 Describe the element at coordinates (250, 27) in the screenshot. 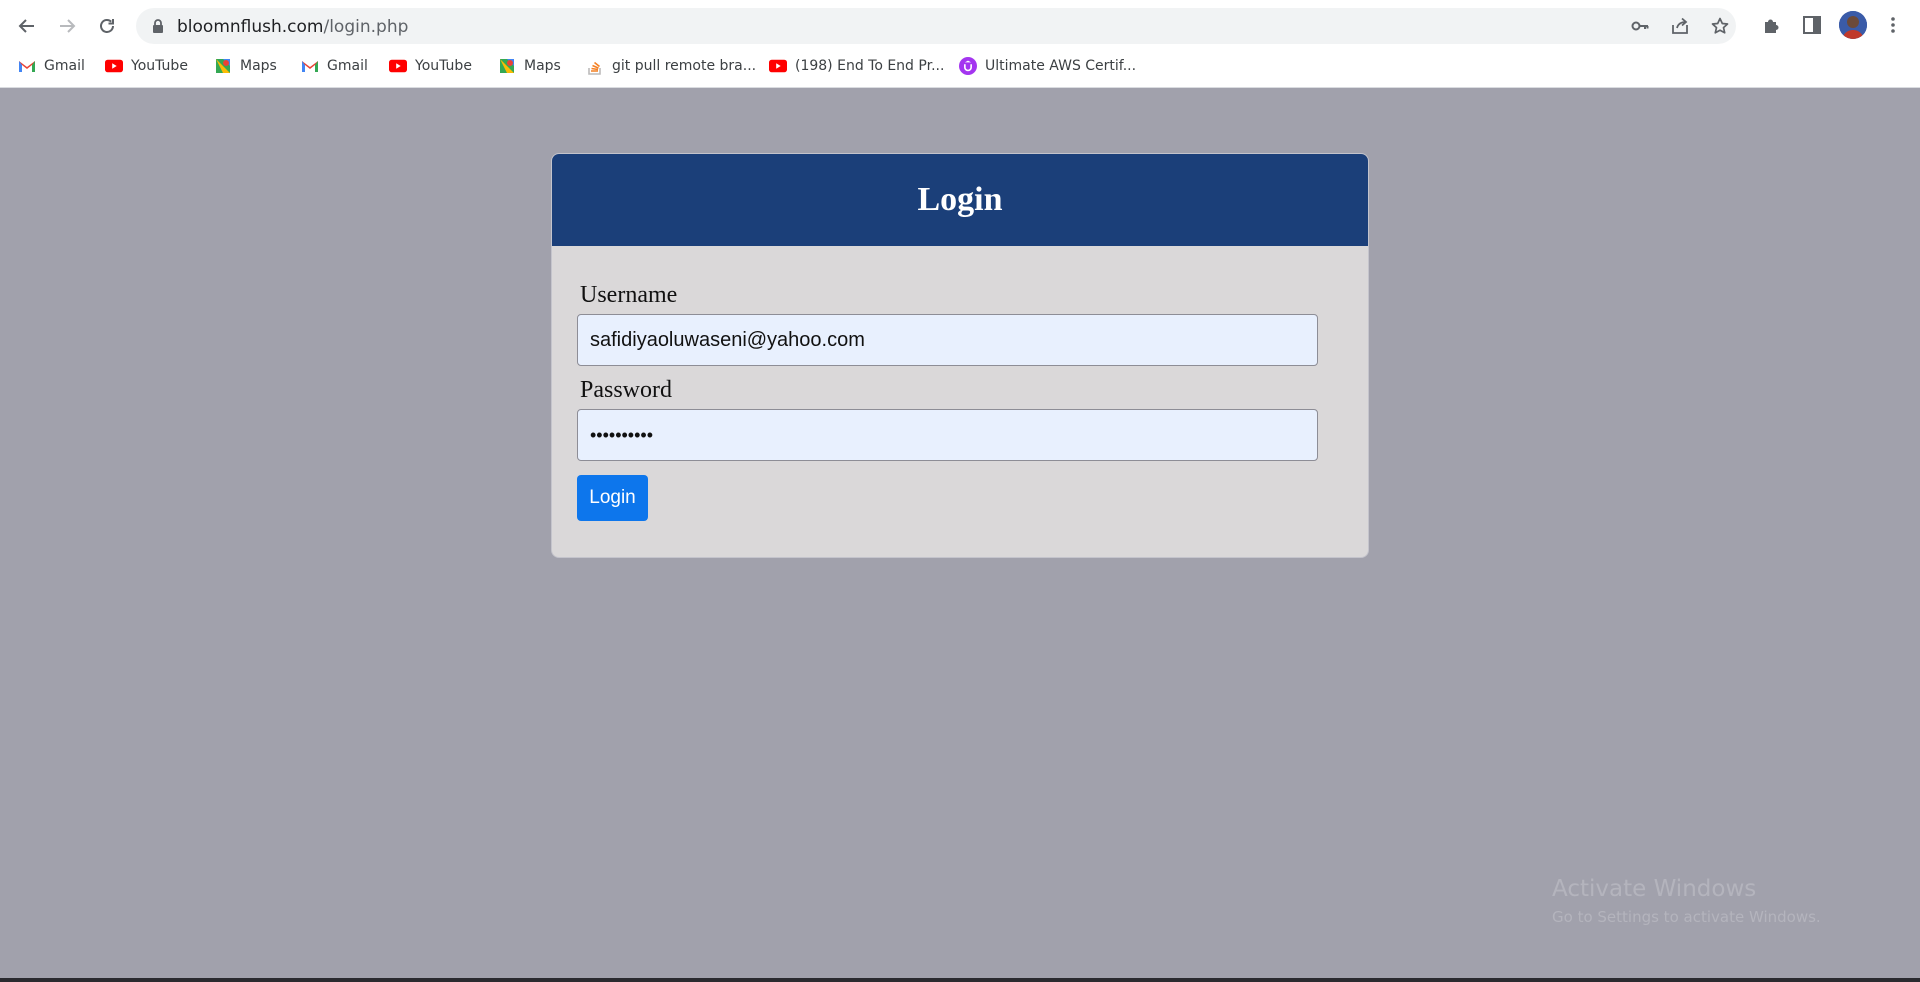

I see `url-host: bloomnflush.com` at that location.